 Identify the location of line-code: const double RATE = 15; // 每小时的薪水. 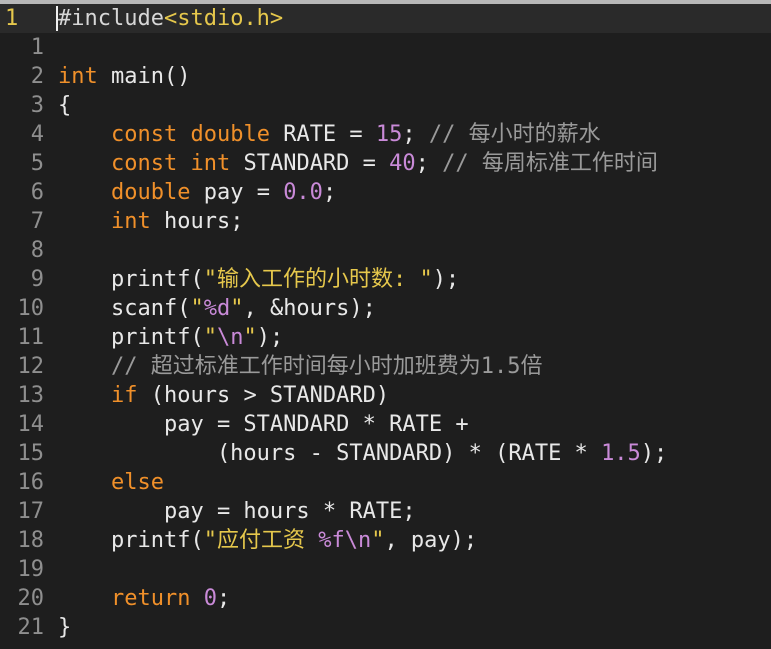
(329, 134).